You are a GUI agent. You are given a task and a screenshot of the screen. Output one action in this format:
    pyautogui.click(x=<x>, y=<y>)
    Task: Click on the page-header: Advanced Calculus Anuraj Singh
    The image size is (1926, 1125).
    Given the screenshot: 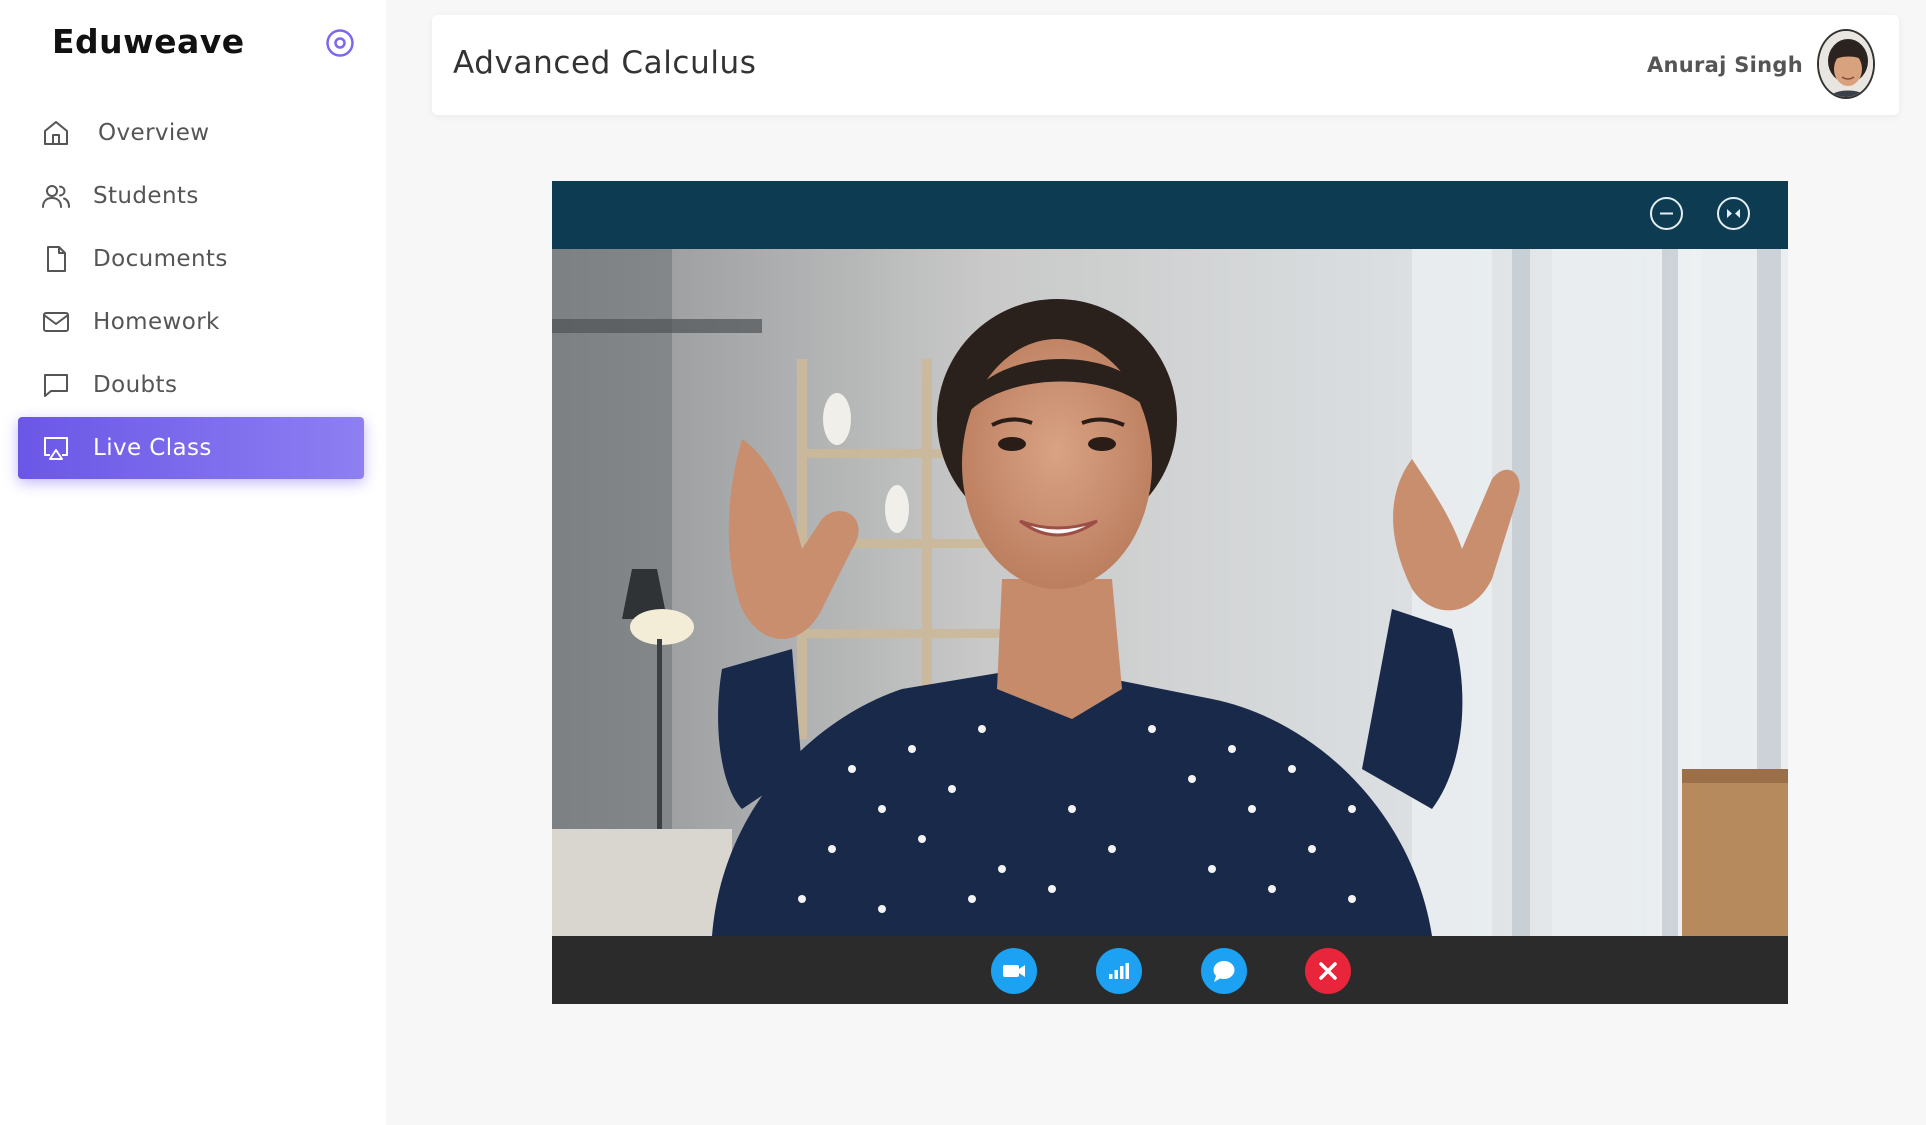 What is the action you would take?
    pyautogui.click(x=1165, y=65)
    